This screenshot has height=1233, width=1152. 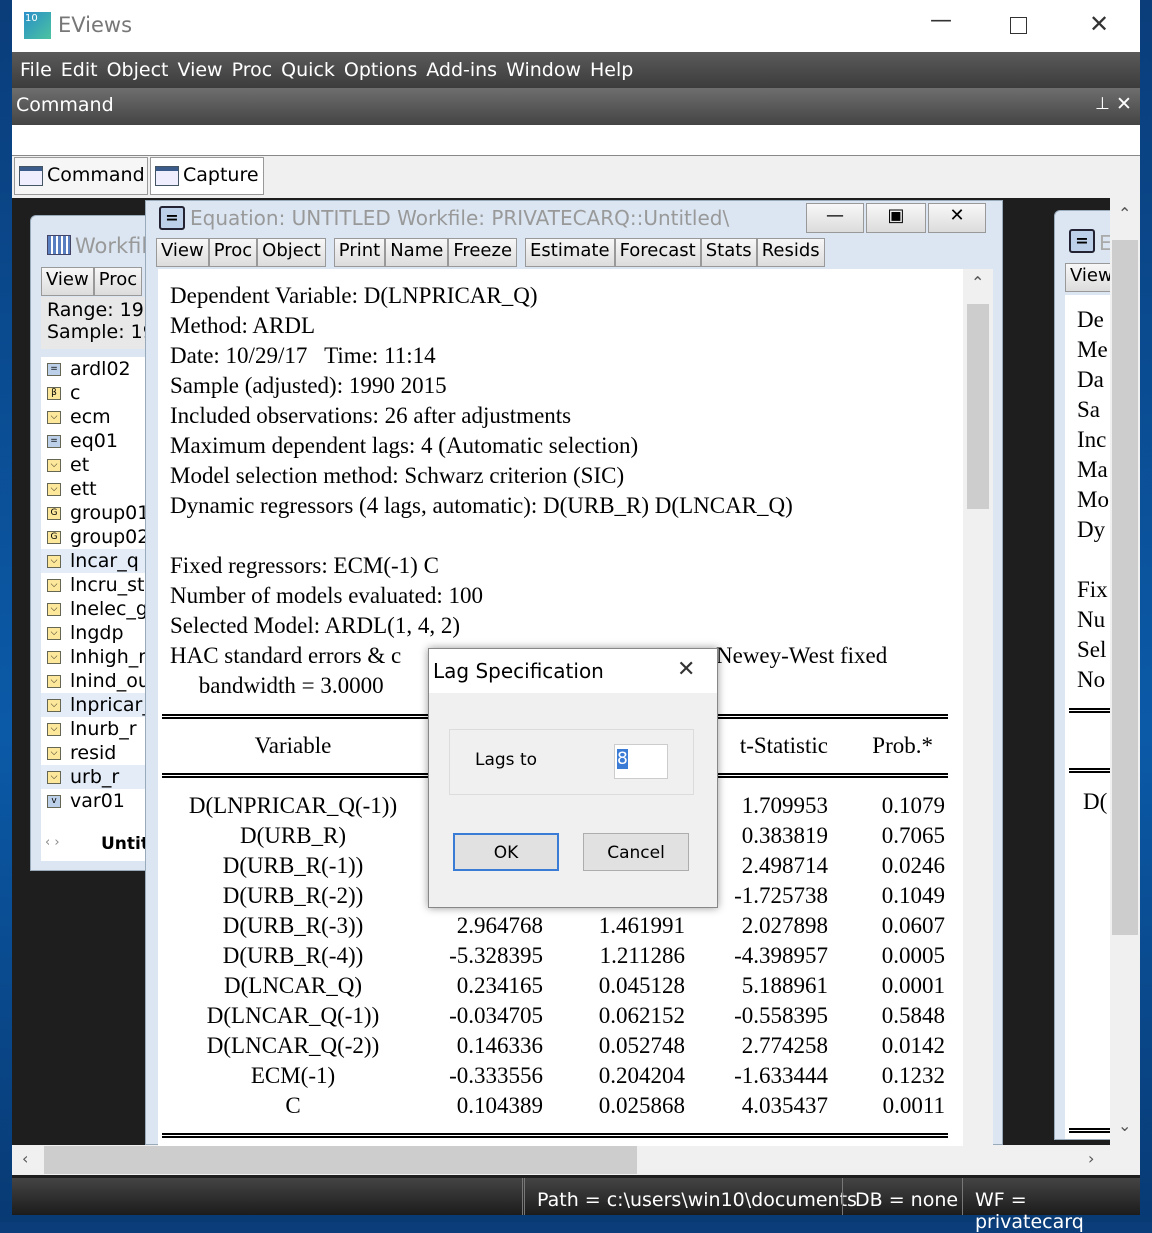 What do you see at coordinates (100, 801) in the screenshot?
I see `workfile-item: v var01` at bounding box center [100, 801].